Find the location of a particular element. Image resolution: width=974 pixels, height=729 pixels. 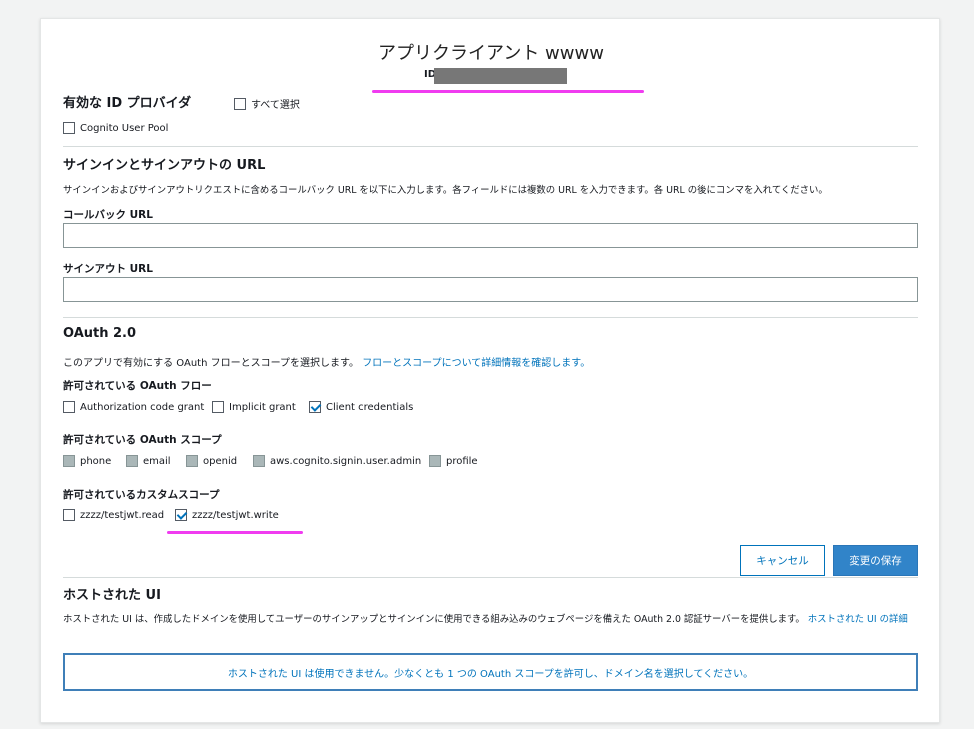

signin-heading: サインインとサインアウトの URL is located at coordinates (164, 165).